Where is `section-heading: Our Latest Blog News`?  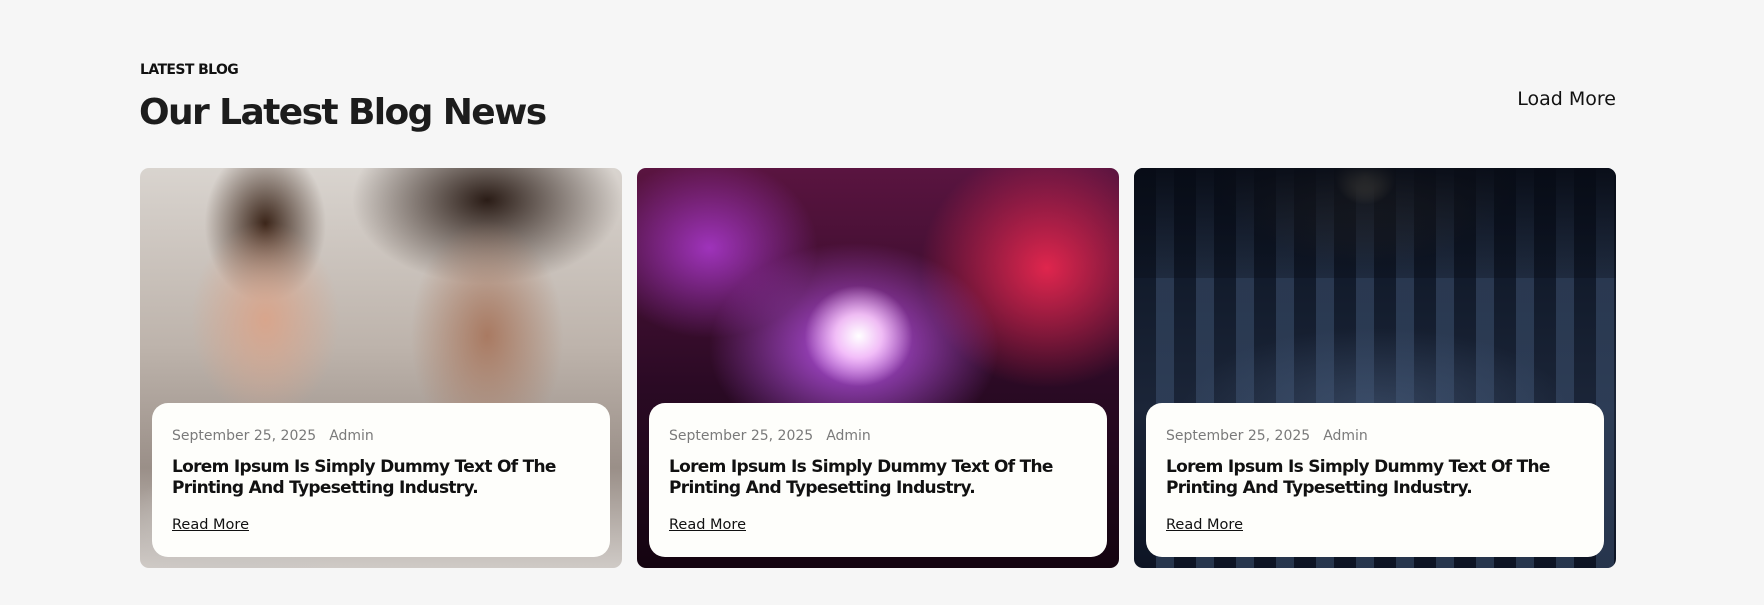 section-heading: Our Latest Blog News is located at coordinates (343, 112).